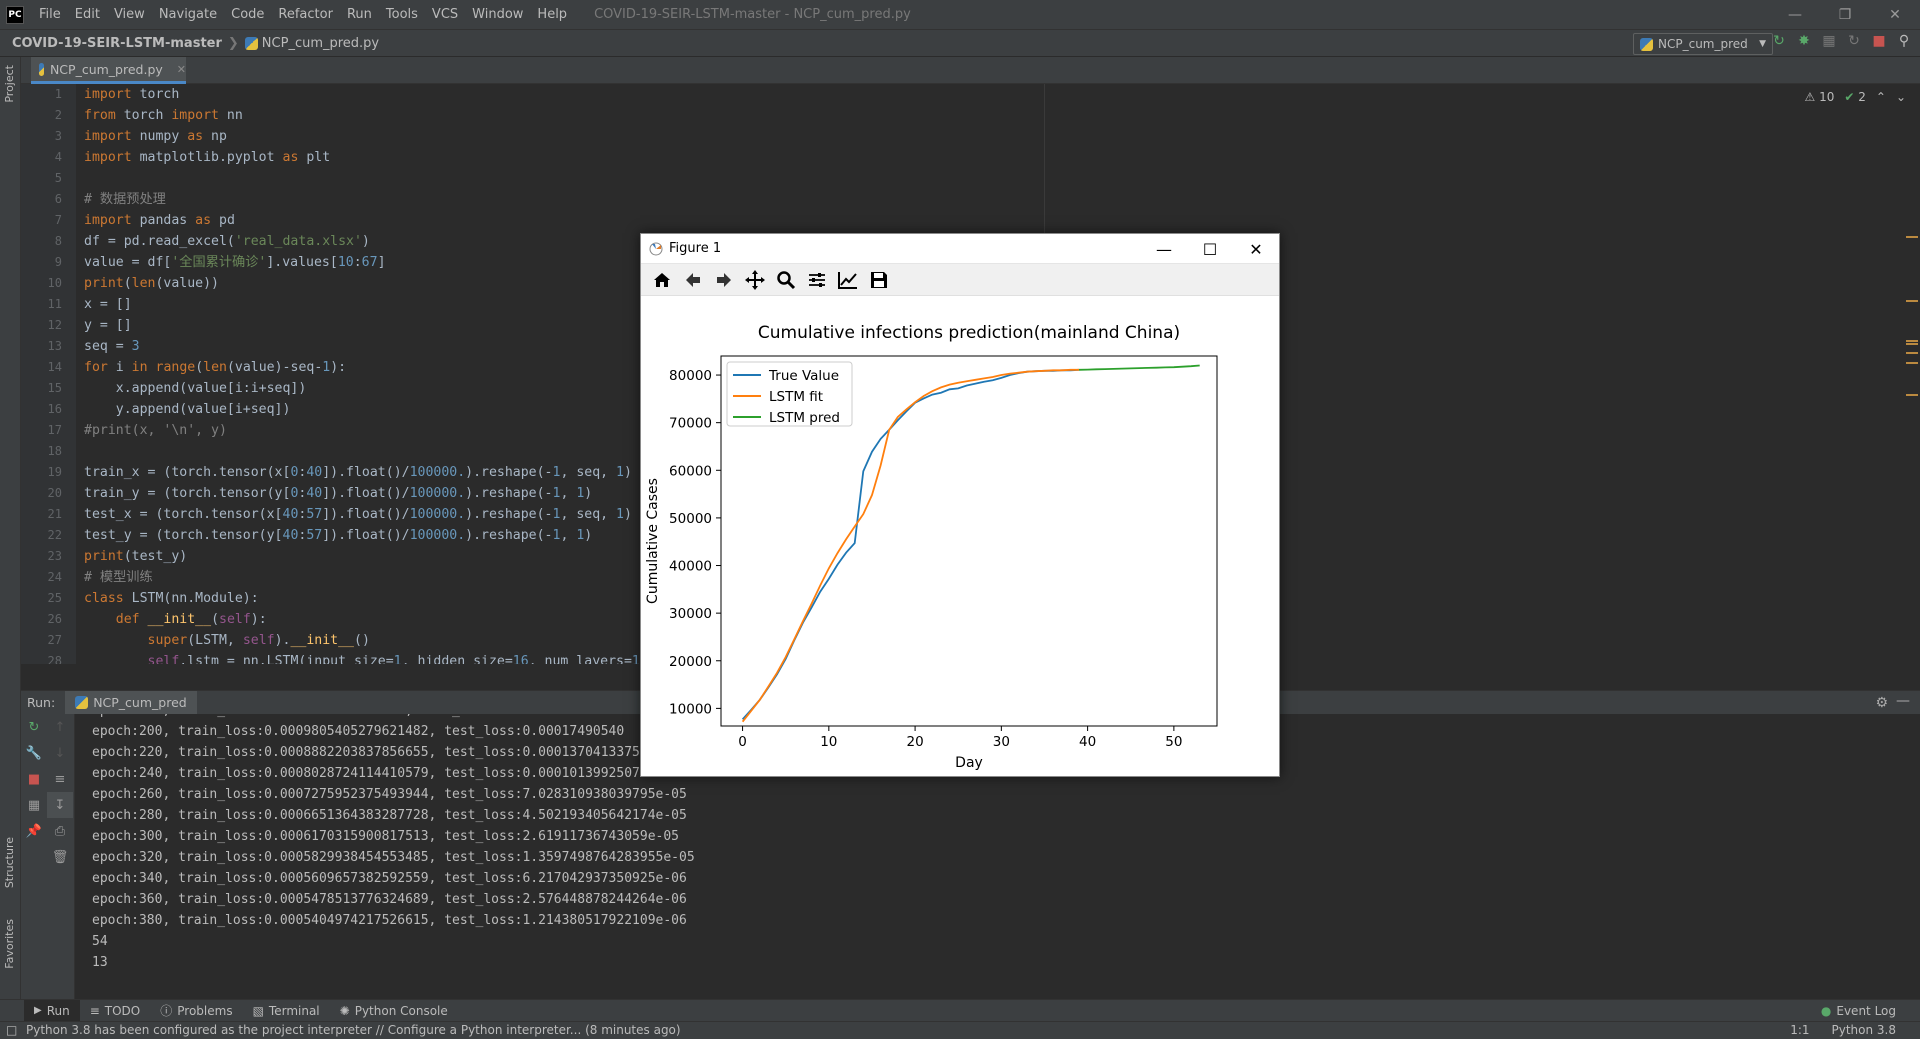 The height and width of the screenshot is (1039, 1920). Describe the element at coordinates (804, 418) in the screenshot. I see `legend-label: LSTM pred` at that location.